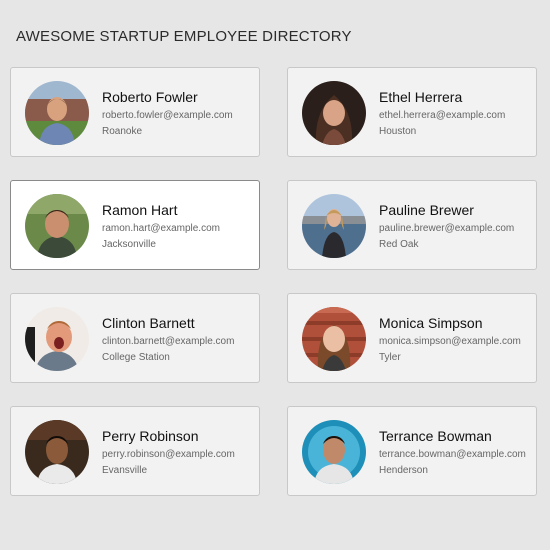  I want to click on employee-city: Henderson, so click(403, 470).